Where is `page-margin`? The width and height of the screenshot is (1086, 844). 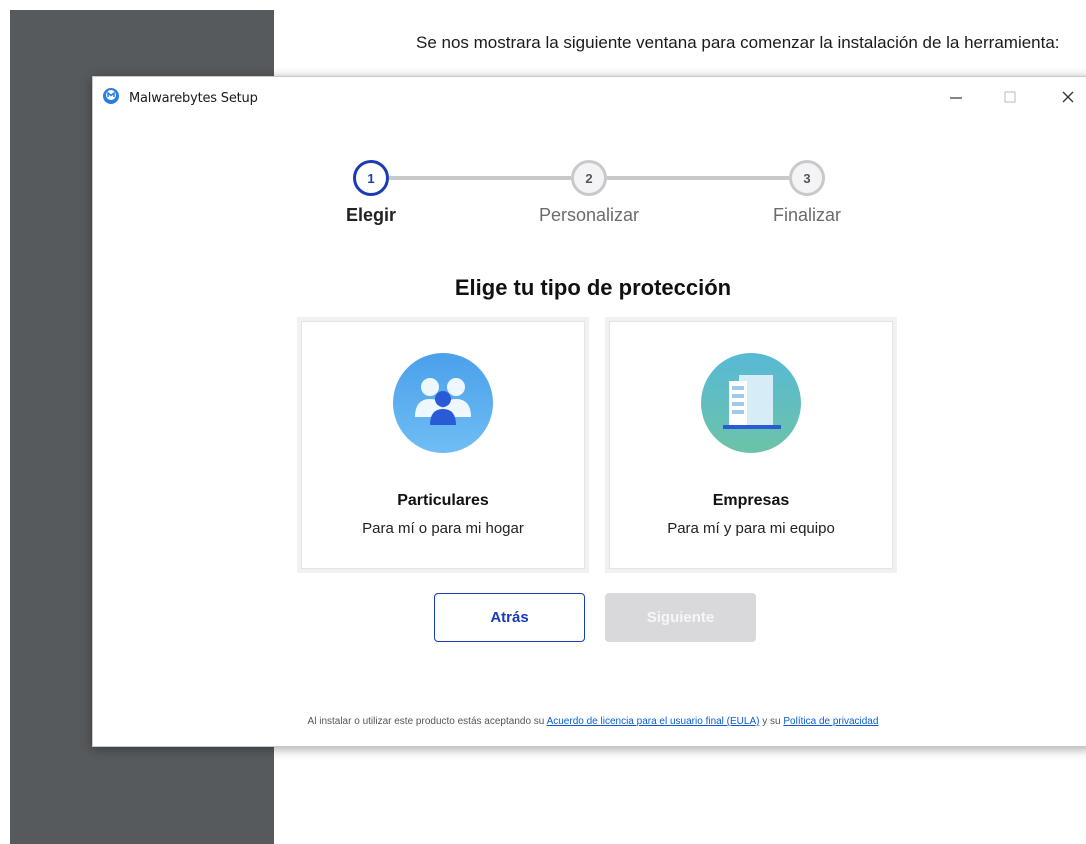
page-margin is located at coordinates (5, 422).